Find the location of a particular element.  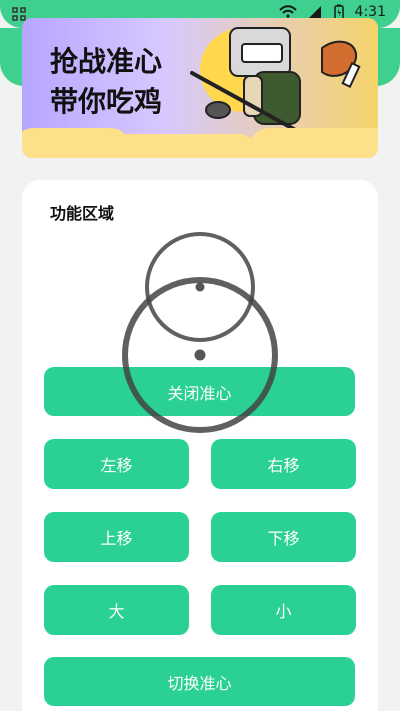

move-up-button: 上移 is located at coordinates (116, 537).